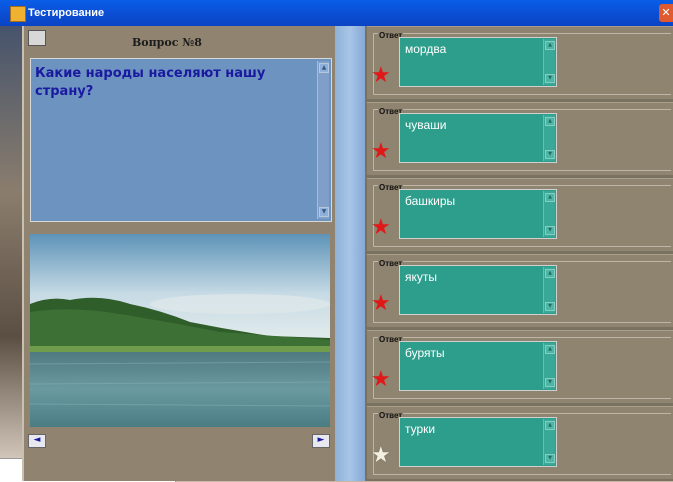  Describe the element at coordinates (666, 13) in the screenshot. I see `close-button: ✕` at that location.